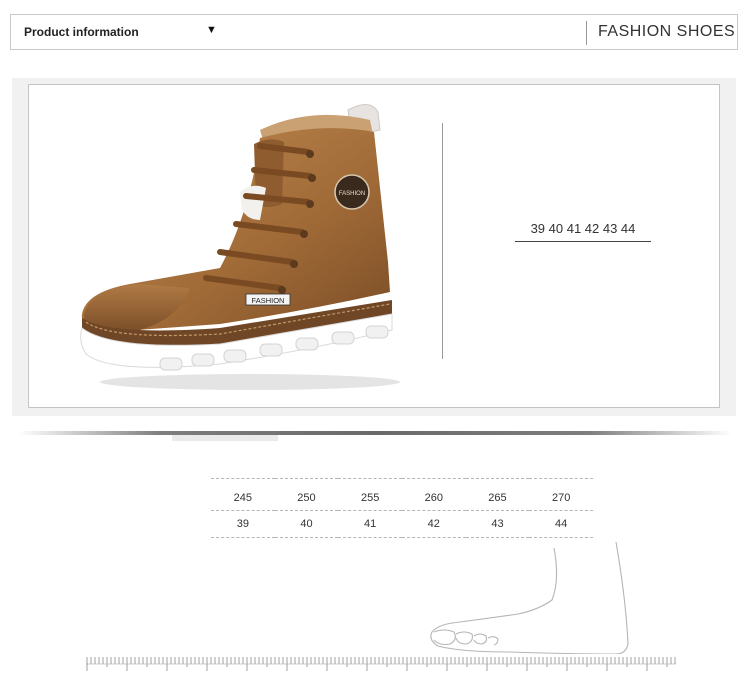 This screenshot has width=750, height=698. I want to click on section-divider-highlight, so click(225, 438).